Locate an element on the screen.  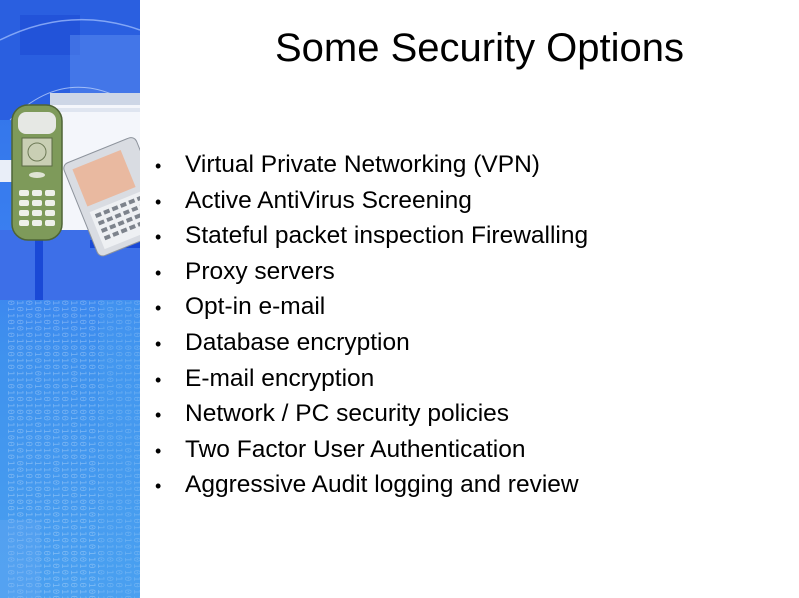
browser-addressbar-graphic is located at coordinates (95, 110).